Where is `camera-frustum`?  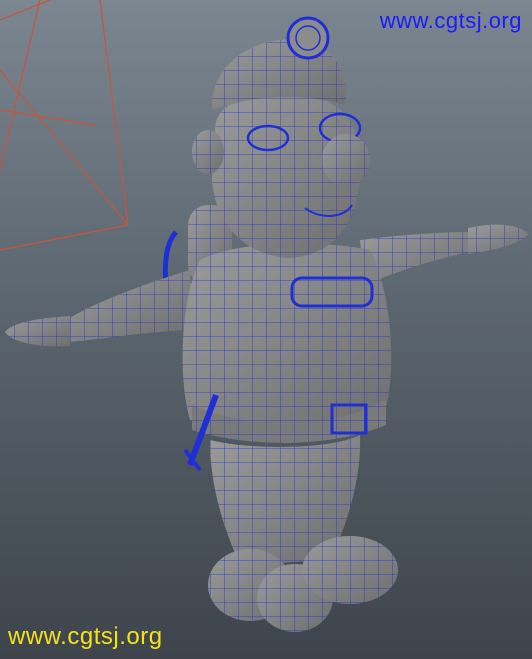 camera-frustum is located at coordinates (65, 125).